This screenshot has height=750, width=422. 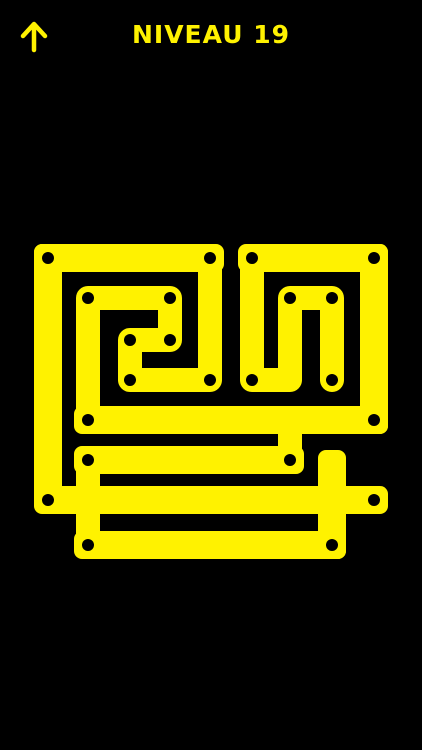 I want to click on puzzle-piece-right-spiral, so click(x=313, y=339).